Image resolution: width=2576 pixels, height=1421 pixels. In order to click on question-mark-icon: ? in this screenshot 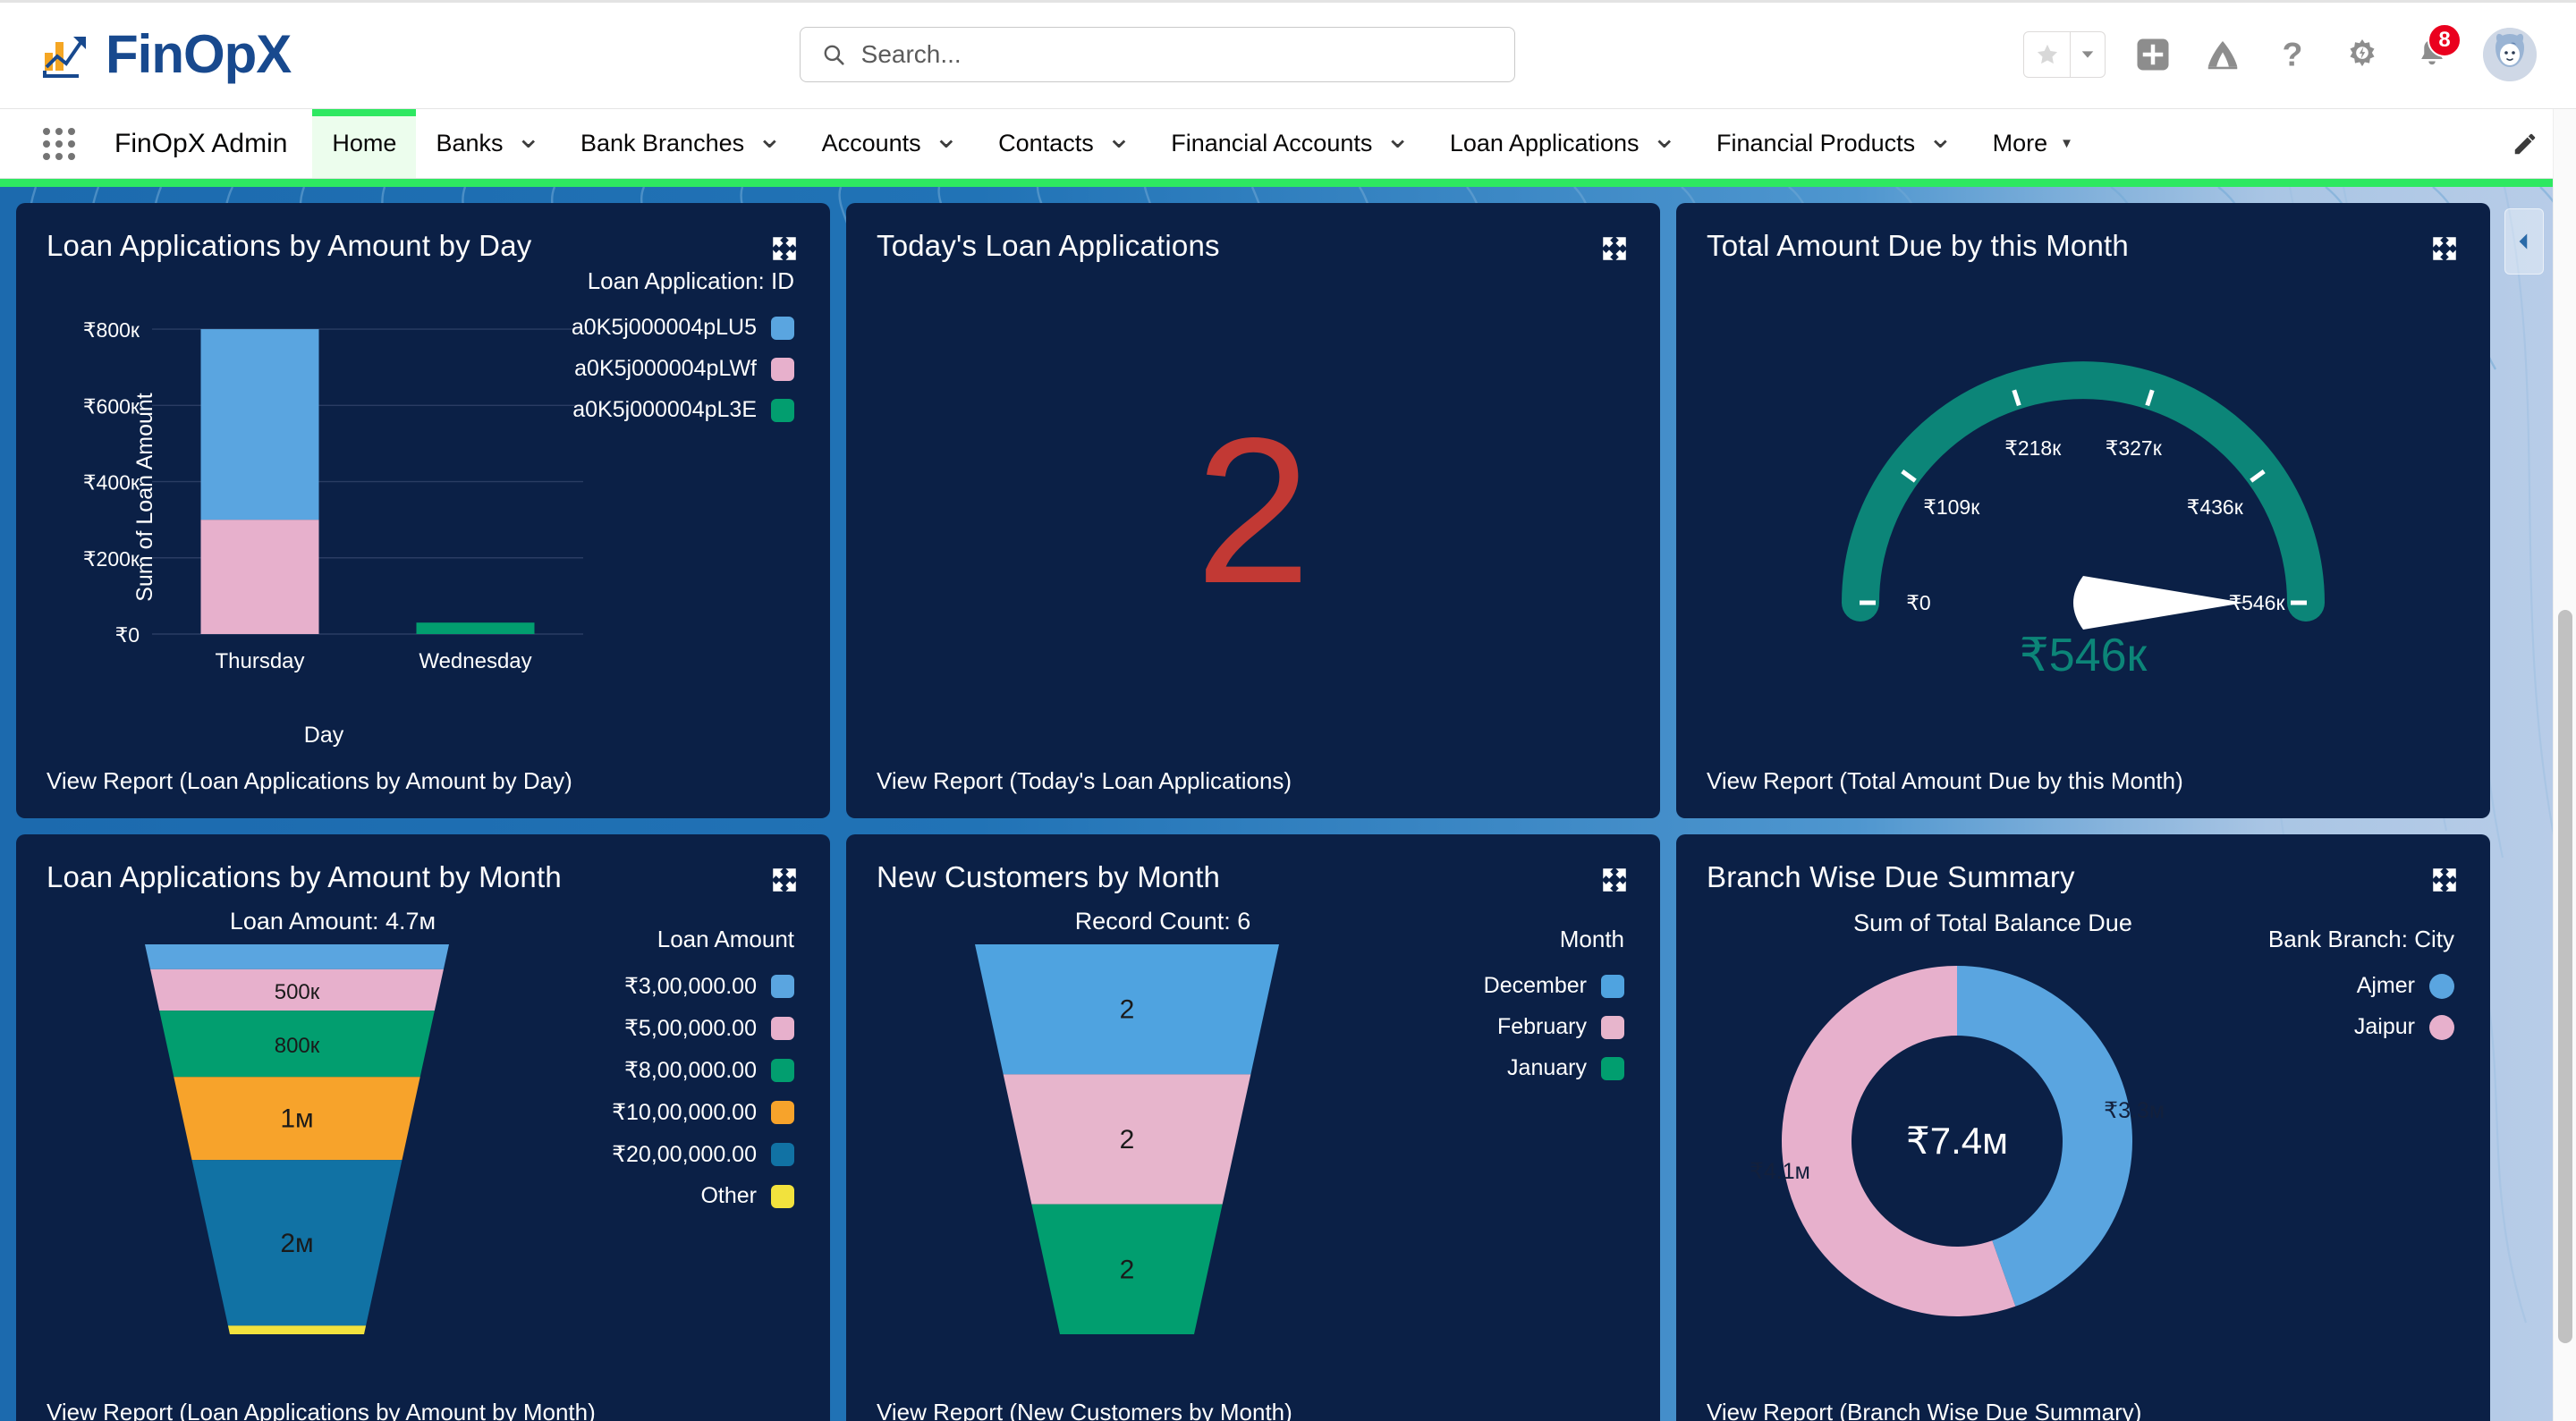, I will do `click(2292, 54)`.